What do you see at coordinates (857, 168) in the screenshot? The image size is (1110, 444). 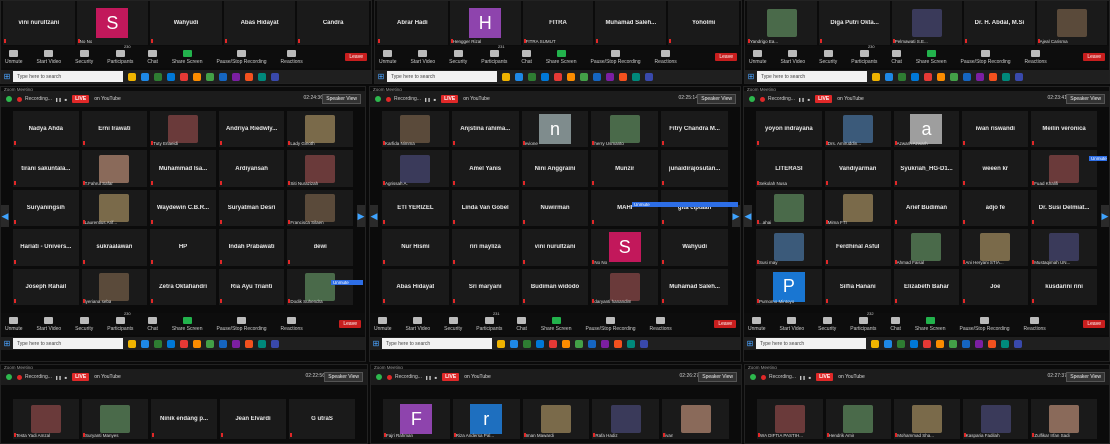 I see `participant-tile: Vandiyarman` at bounding box center [857, 168].